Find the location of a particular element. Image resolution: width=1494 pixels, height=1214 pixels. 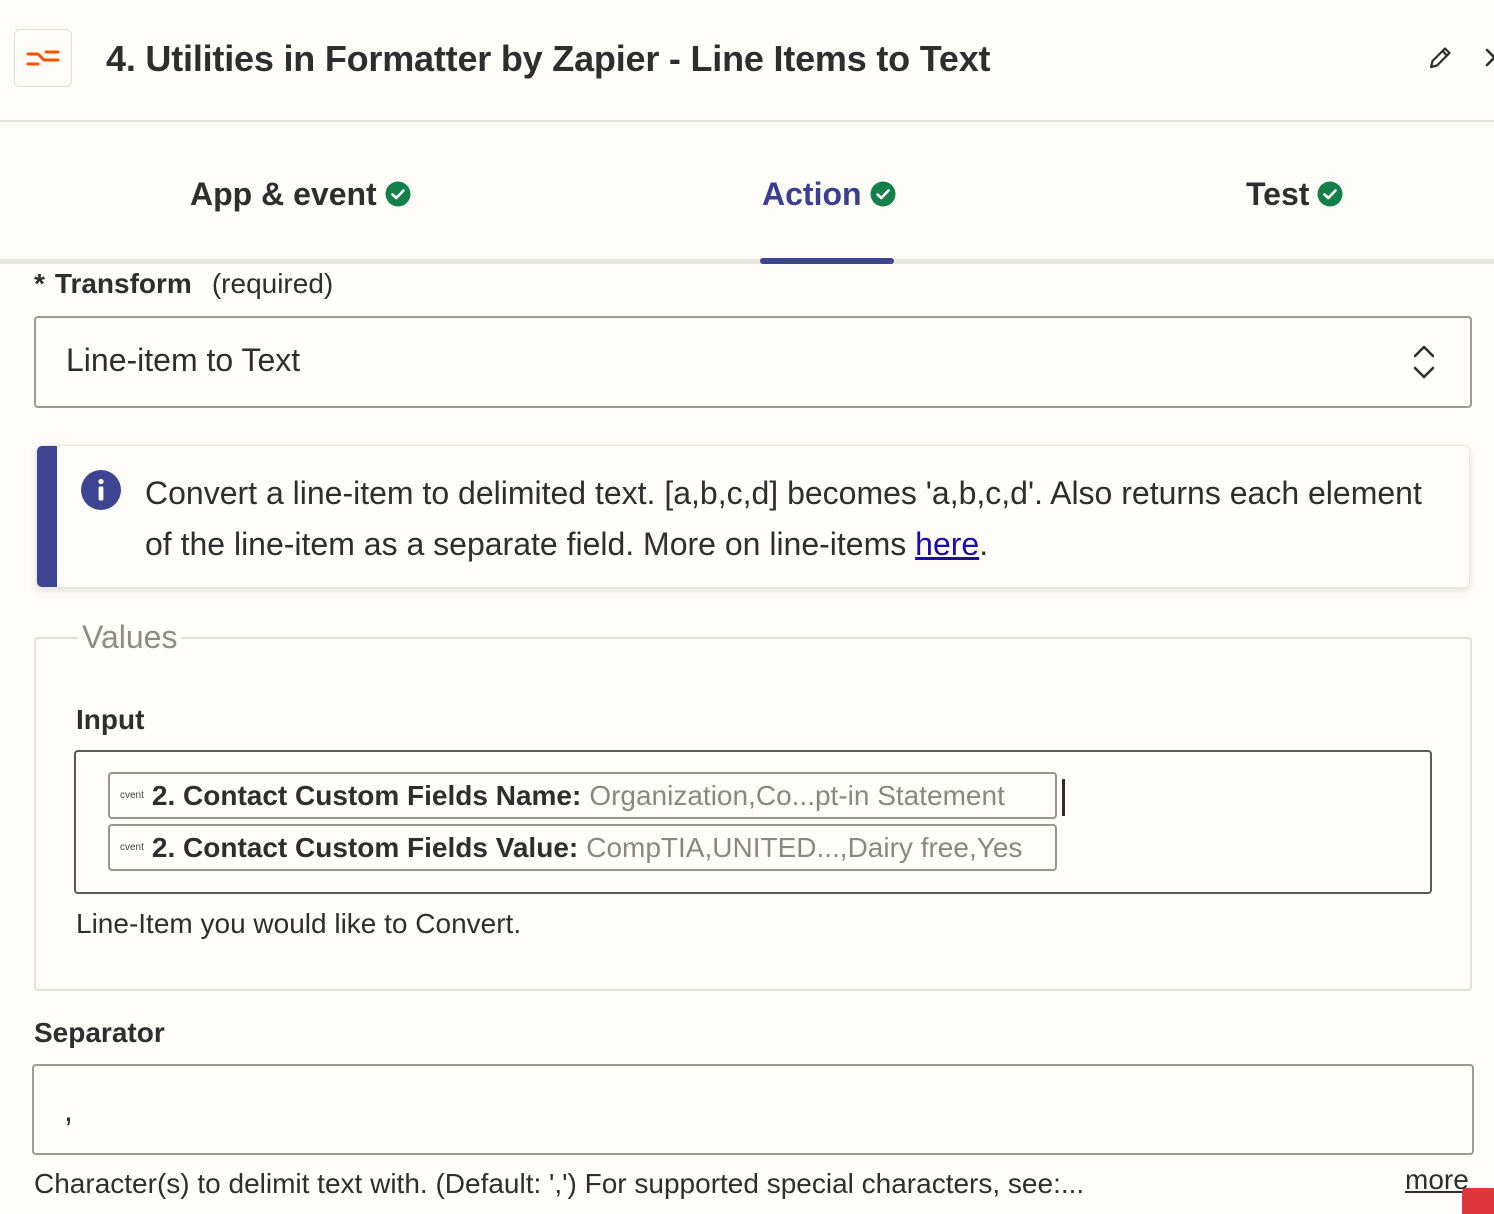

required-hint: (required) is located at coordinates (272, 283).